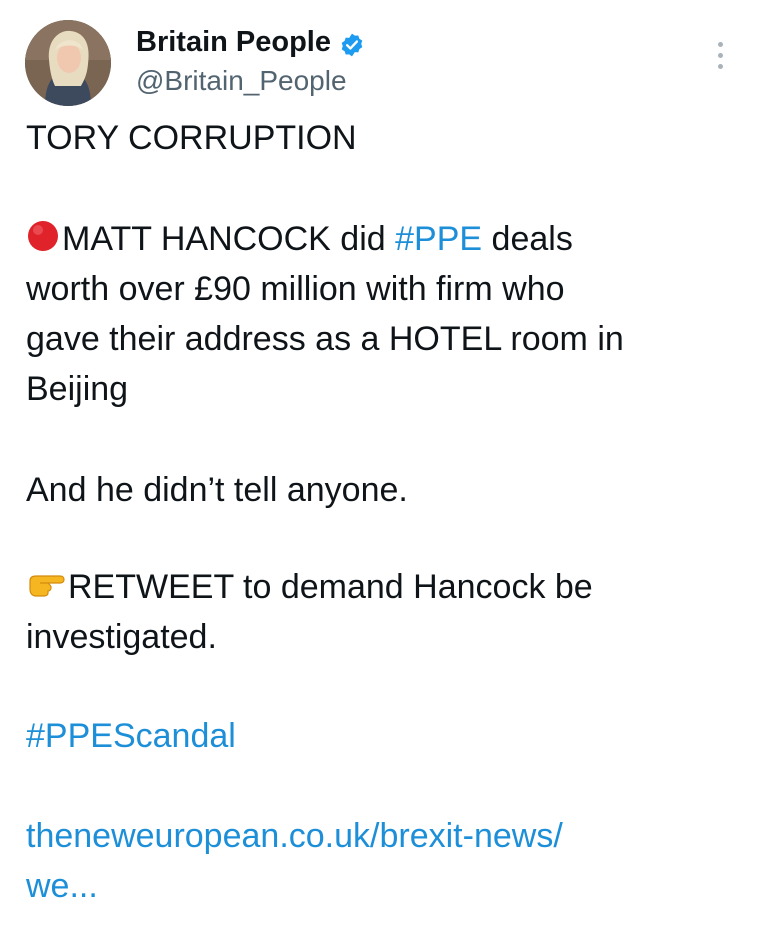  I want to click on tweet-line-1-post: deals, so click(527, 239).